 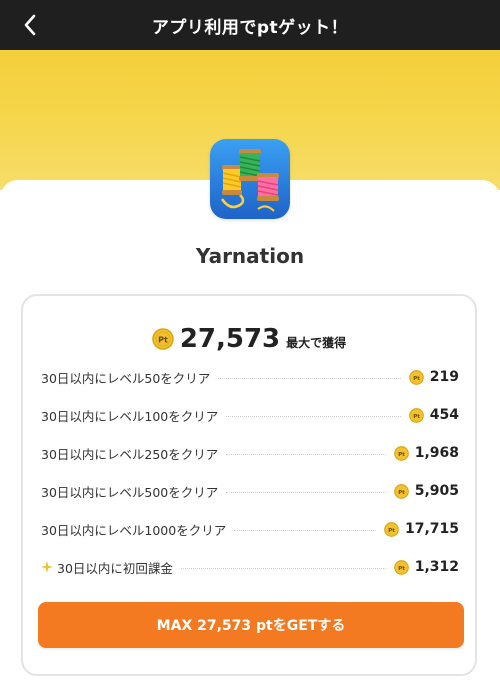 I want to click on task-points: 5,905, so click(x=436, y=491).